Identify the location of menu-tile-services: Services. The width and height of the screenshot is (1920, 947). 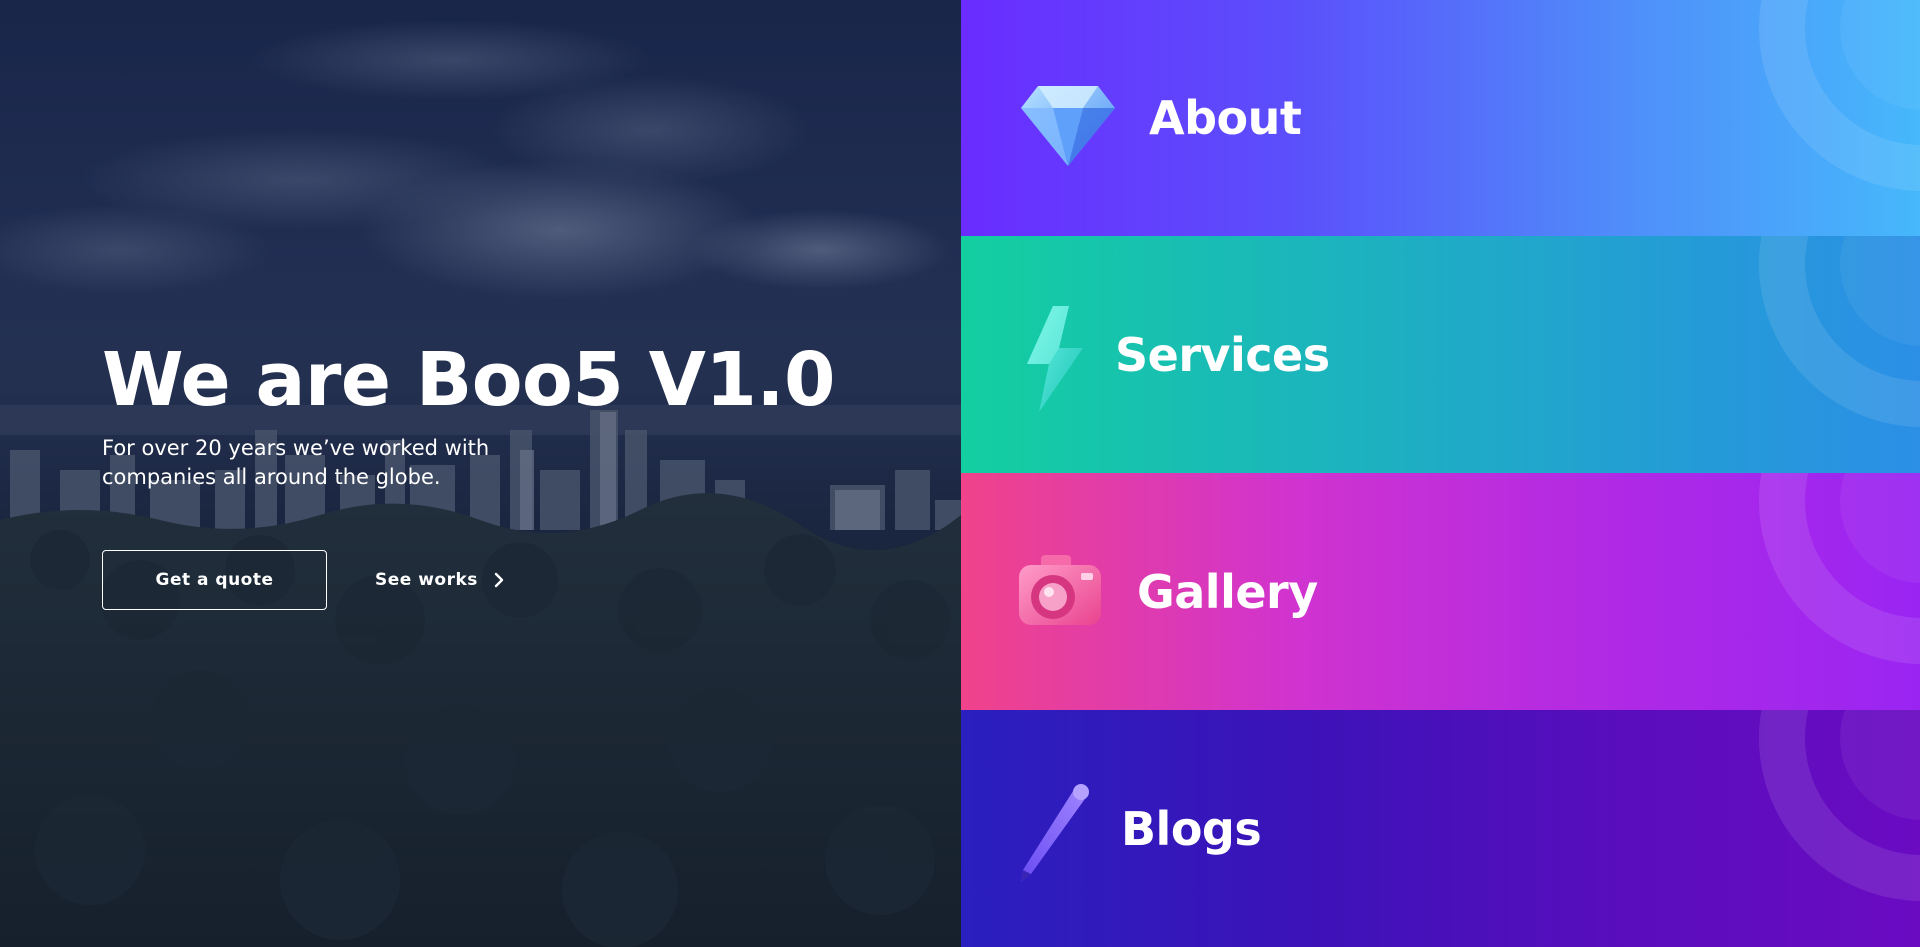
(1440, 354).